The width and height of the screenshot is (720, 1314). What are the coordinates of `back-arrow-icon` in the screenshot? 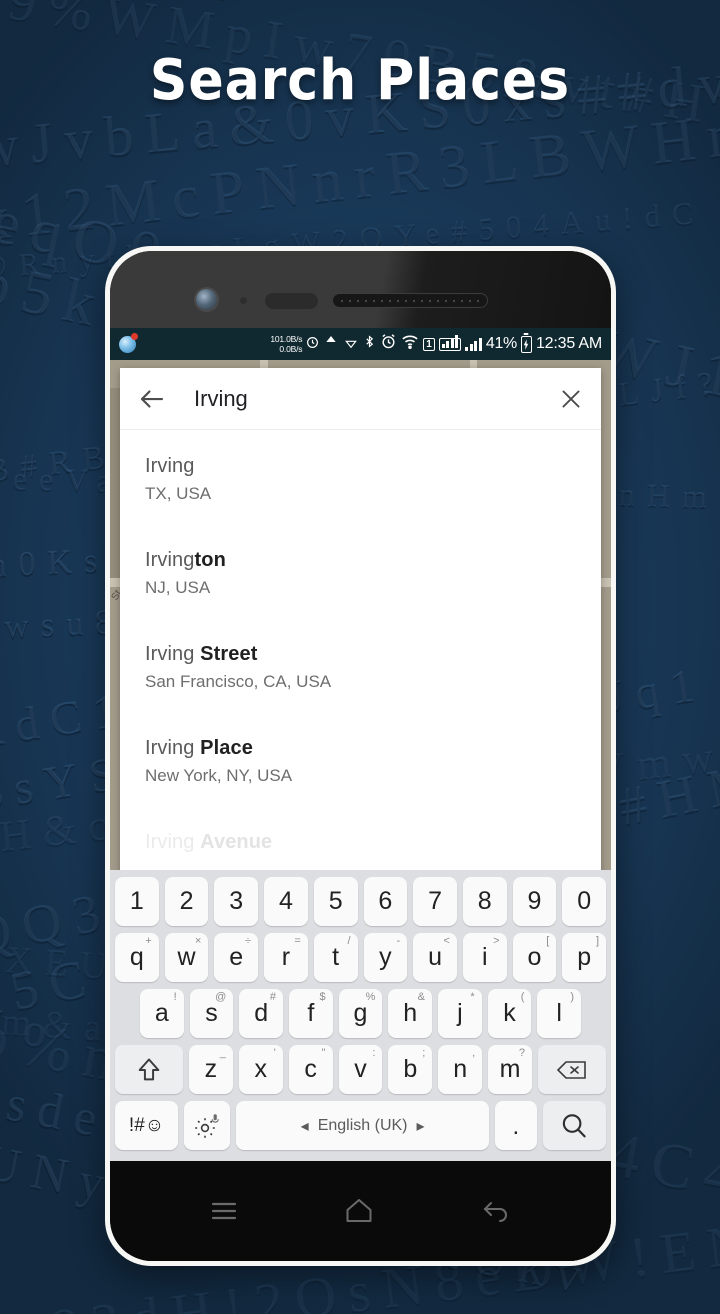 It's located at (152, 399).